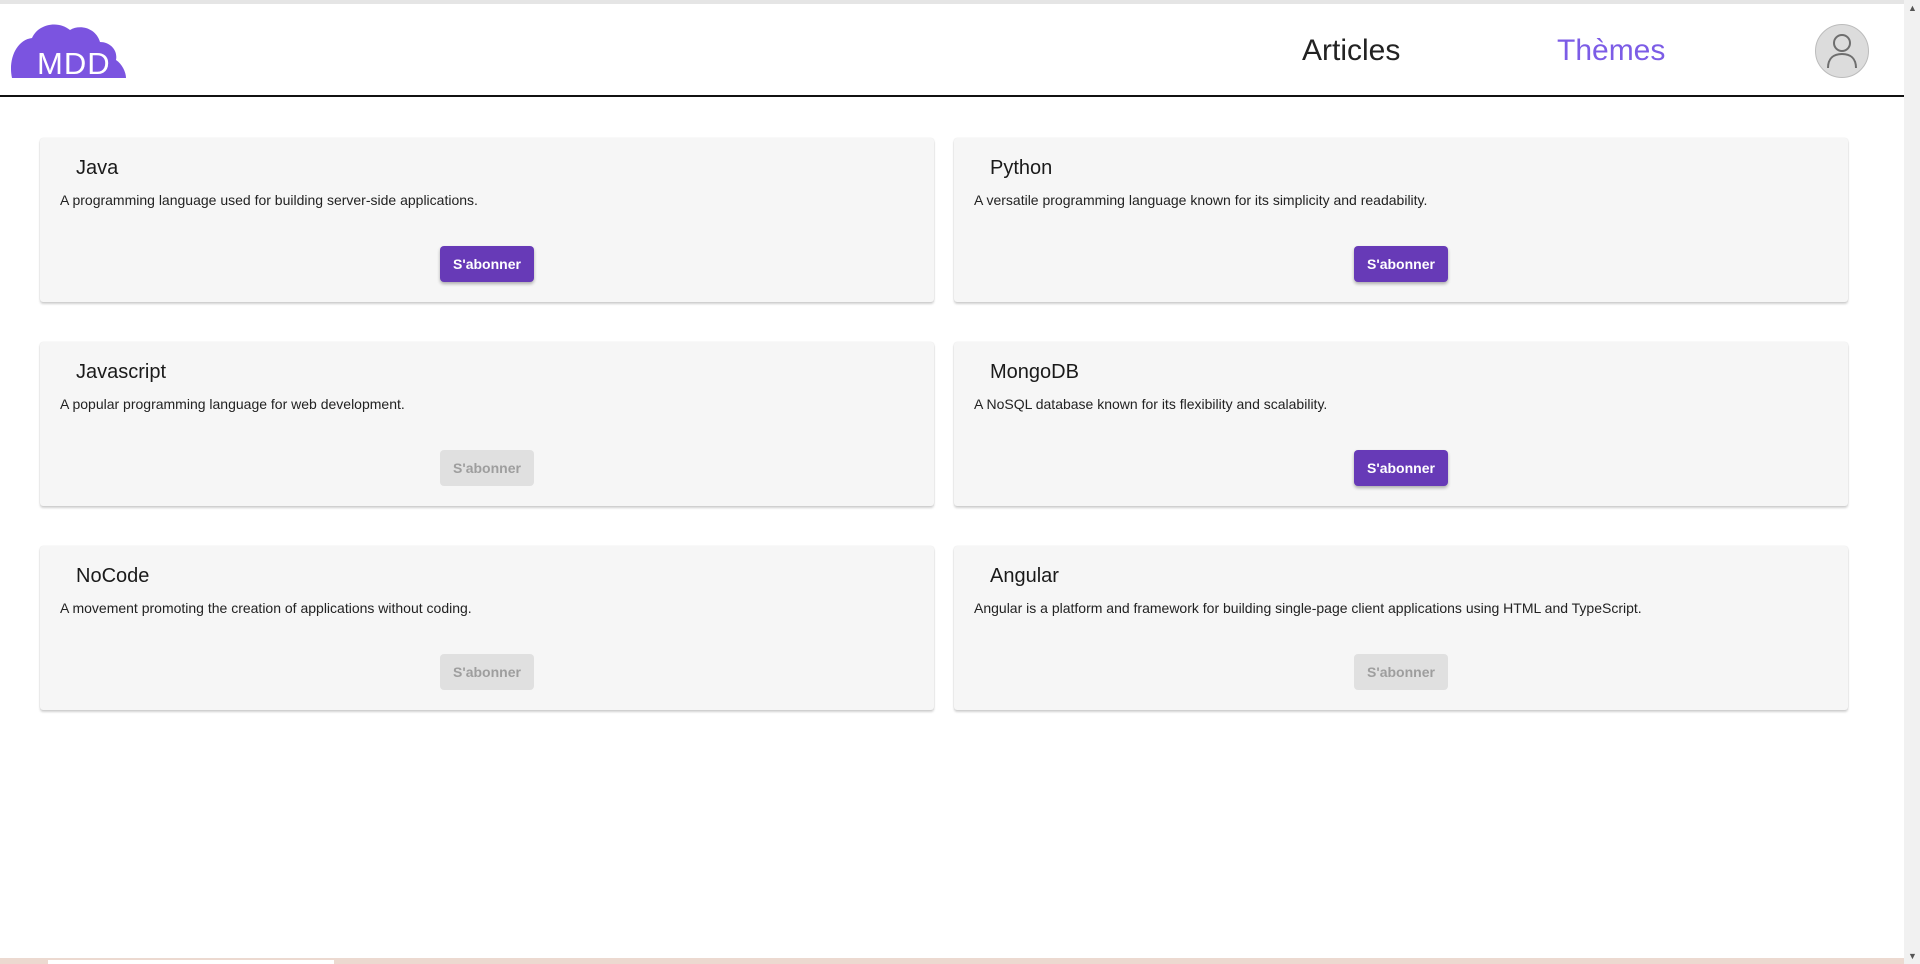  What do you see at coordinates (1912, 956) in the screenshot?
I see `scroll-down-arrow-icon: ▼` at bounding box center [1912, 956].